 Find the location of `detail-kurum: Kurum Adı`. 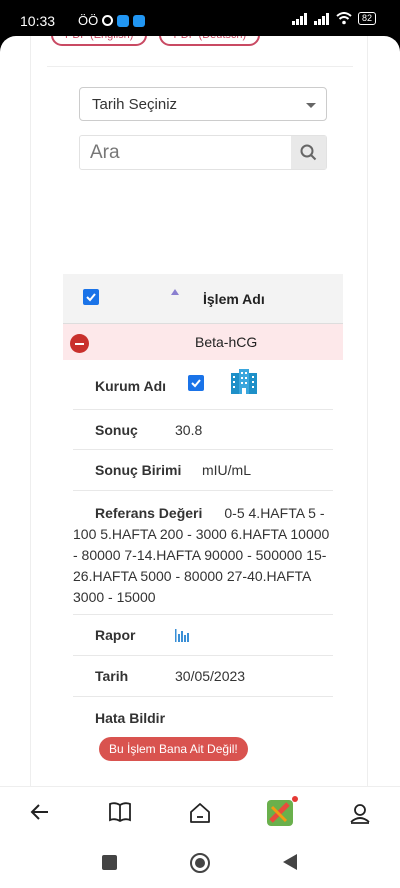

detail-kurum: Kurum Adı is located at coordinates (203, 385).